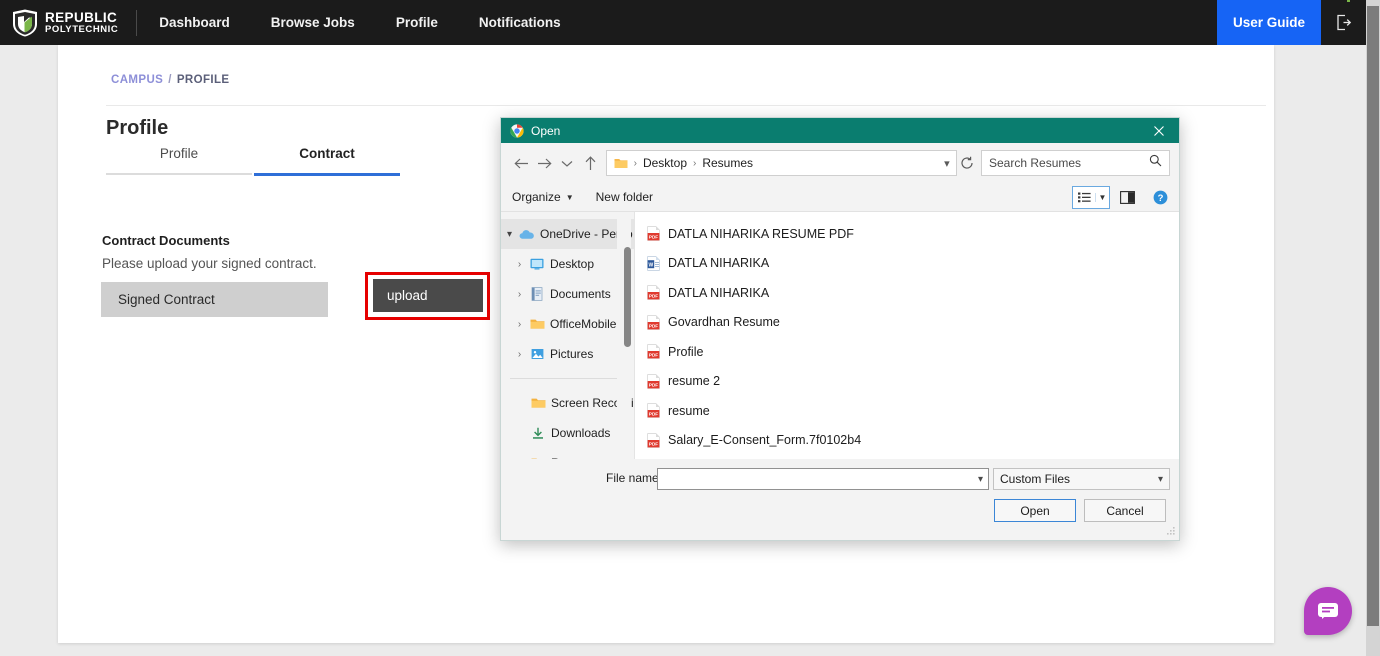  What do you see at coordinates (840, 130) in the screenshot?
I see `dialog-title-bar: Open` at bounding box center [840, 130].